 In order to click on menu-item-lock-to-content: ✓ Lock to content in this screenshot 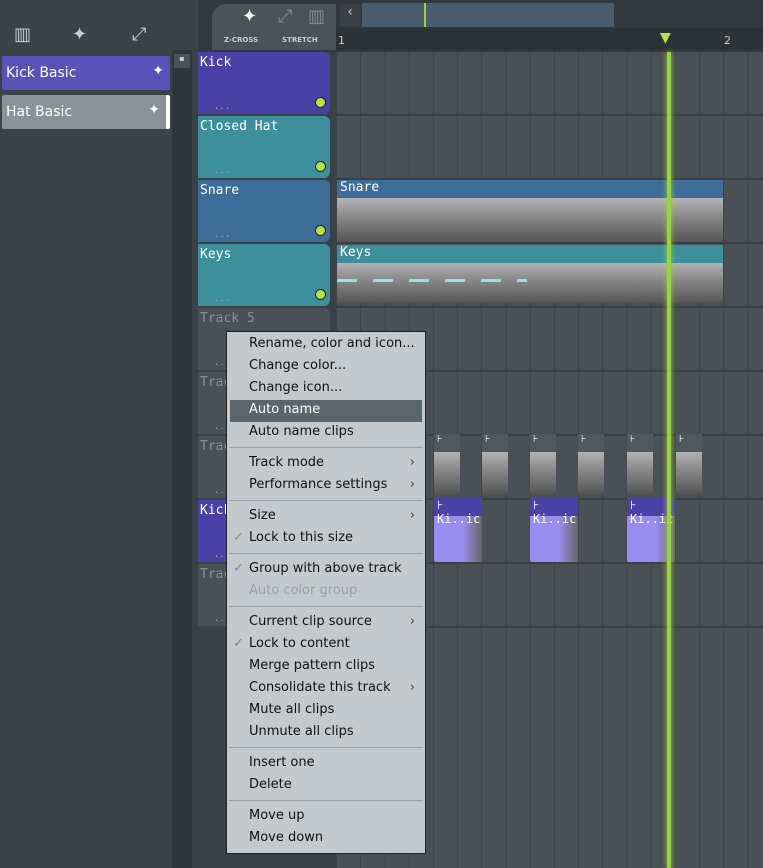, I will do `click(326, 645)`.